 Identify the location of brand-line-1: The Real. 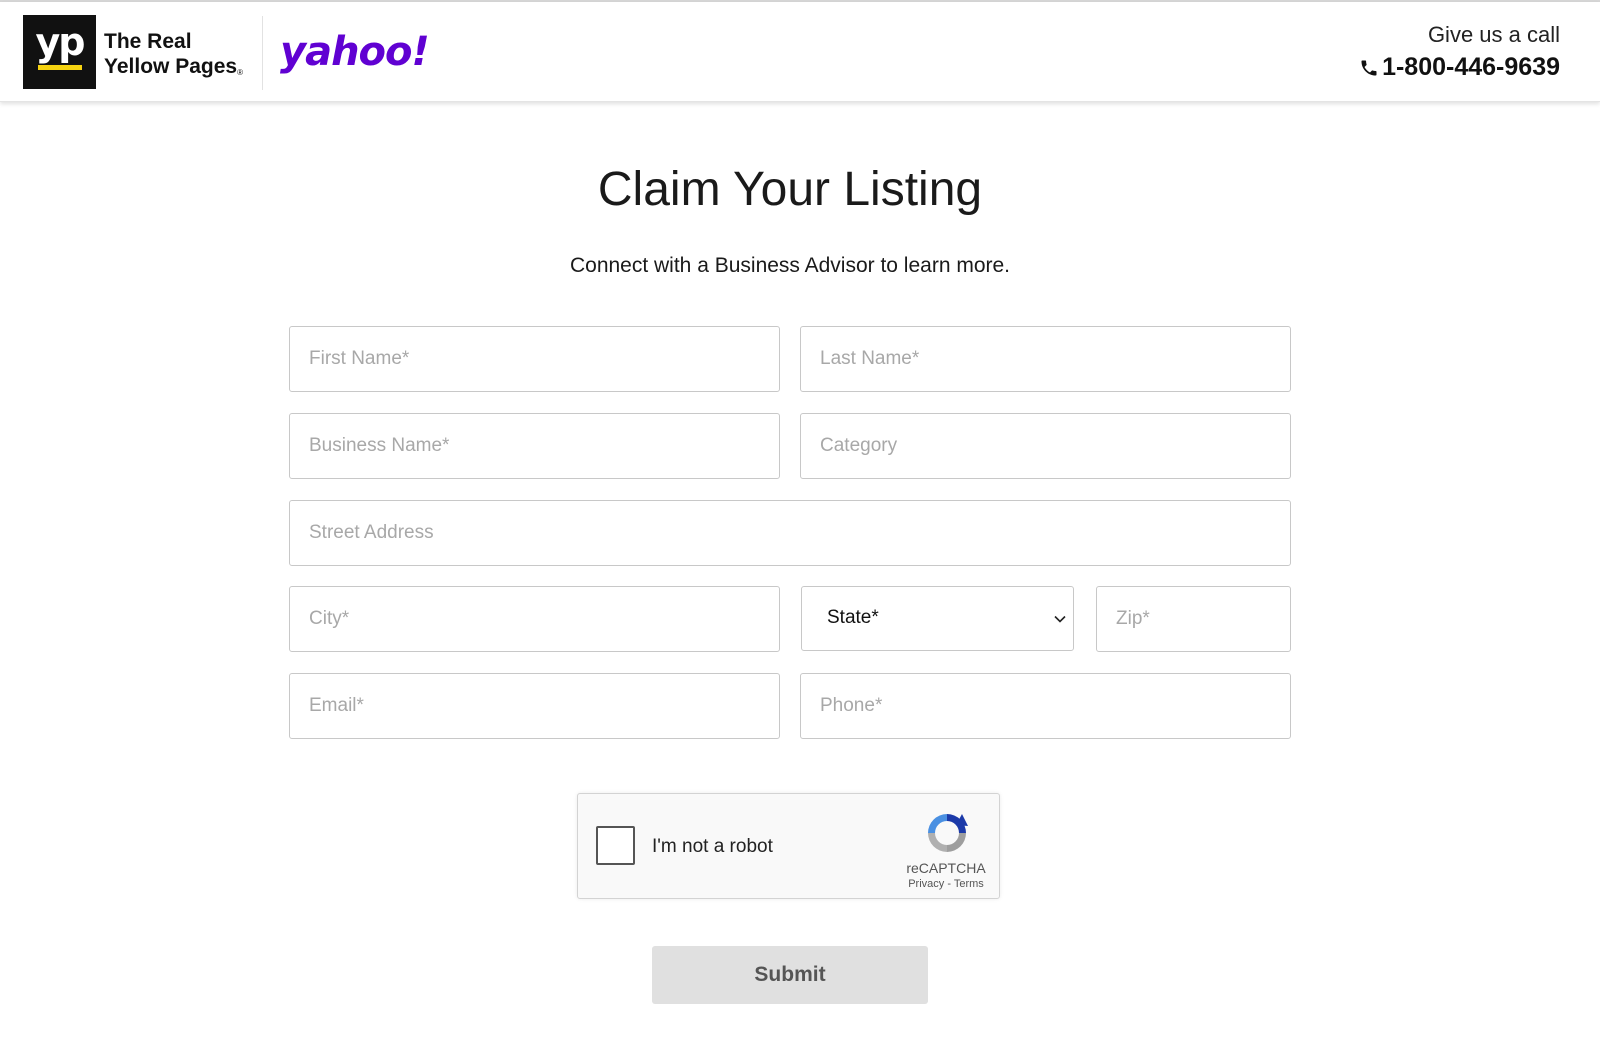
(148, 41).